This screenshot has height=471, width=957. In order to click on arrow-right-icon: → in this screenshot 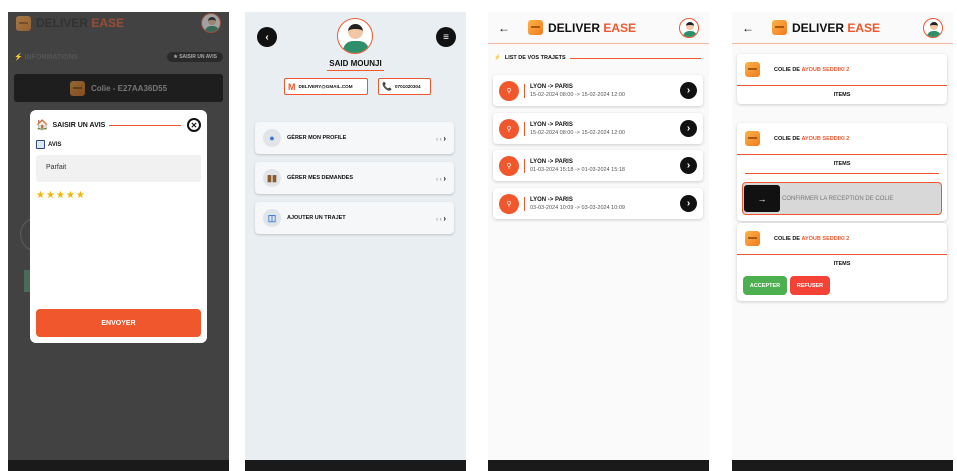, I will do `click(762, 198)`.